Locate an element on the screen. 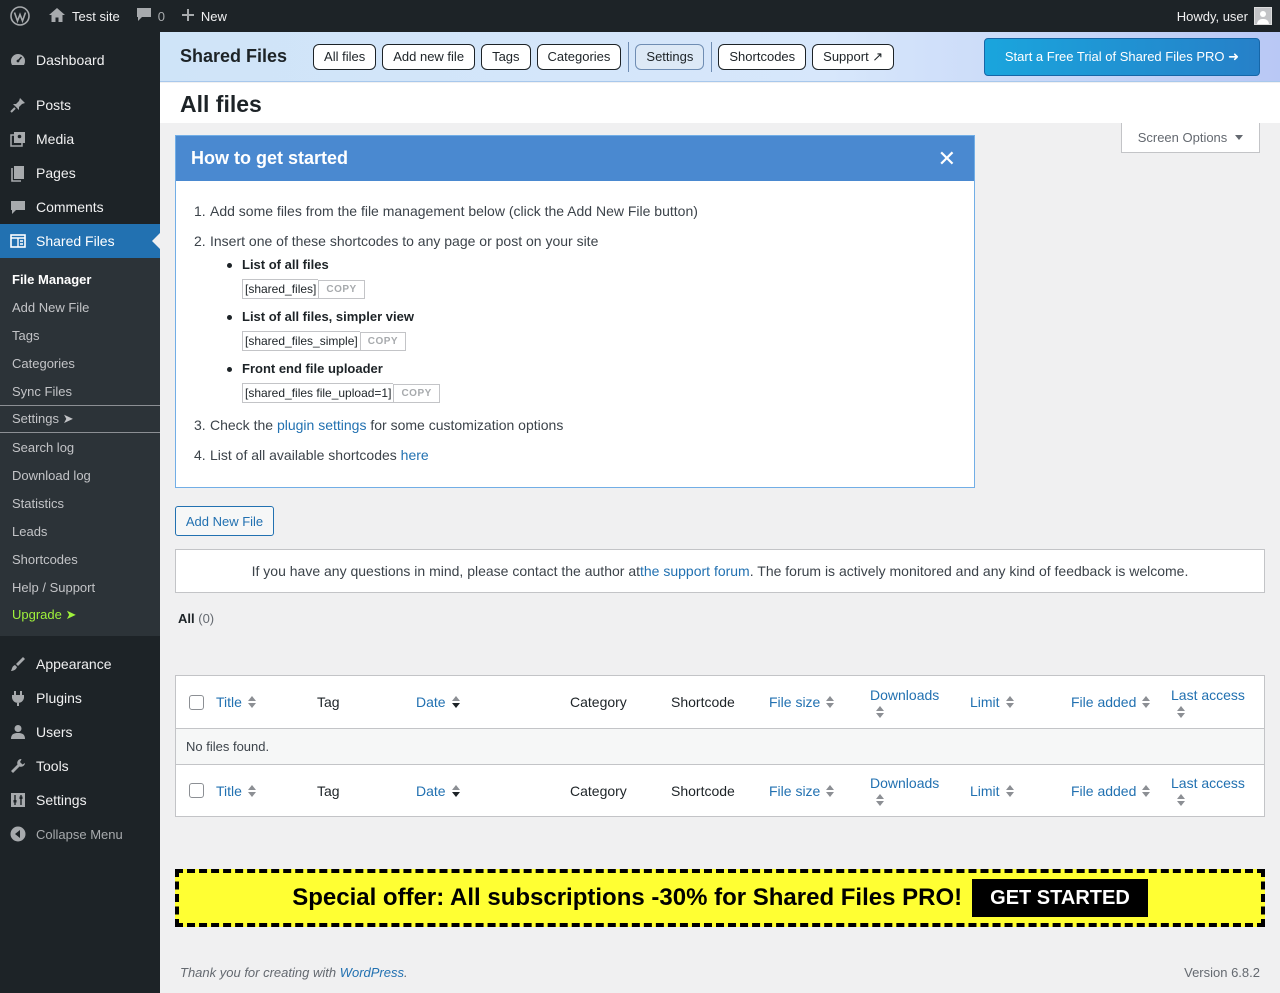 This screenshot has height=993, width=1280. shortcodes-here-link: here is located at coordinates (415, 455).